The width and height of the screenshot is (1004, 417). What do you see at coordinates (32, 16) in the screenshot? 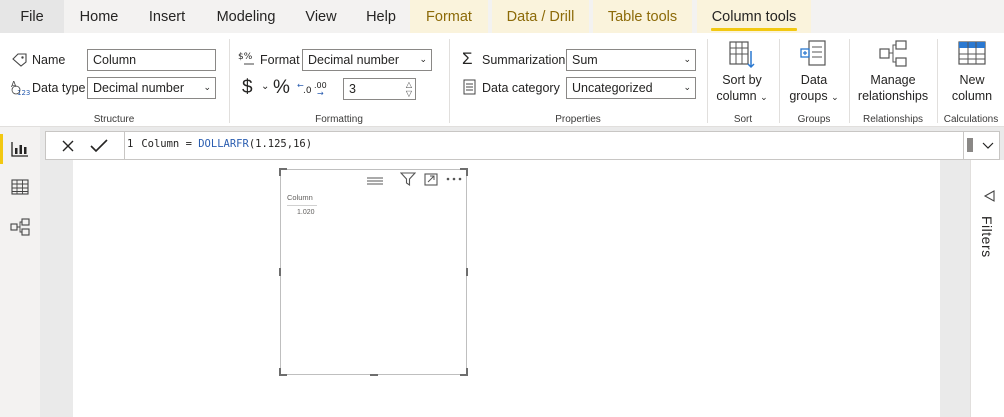
I see `tab-file: File` at bounding box center [32, 16].